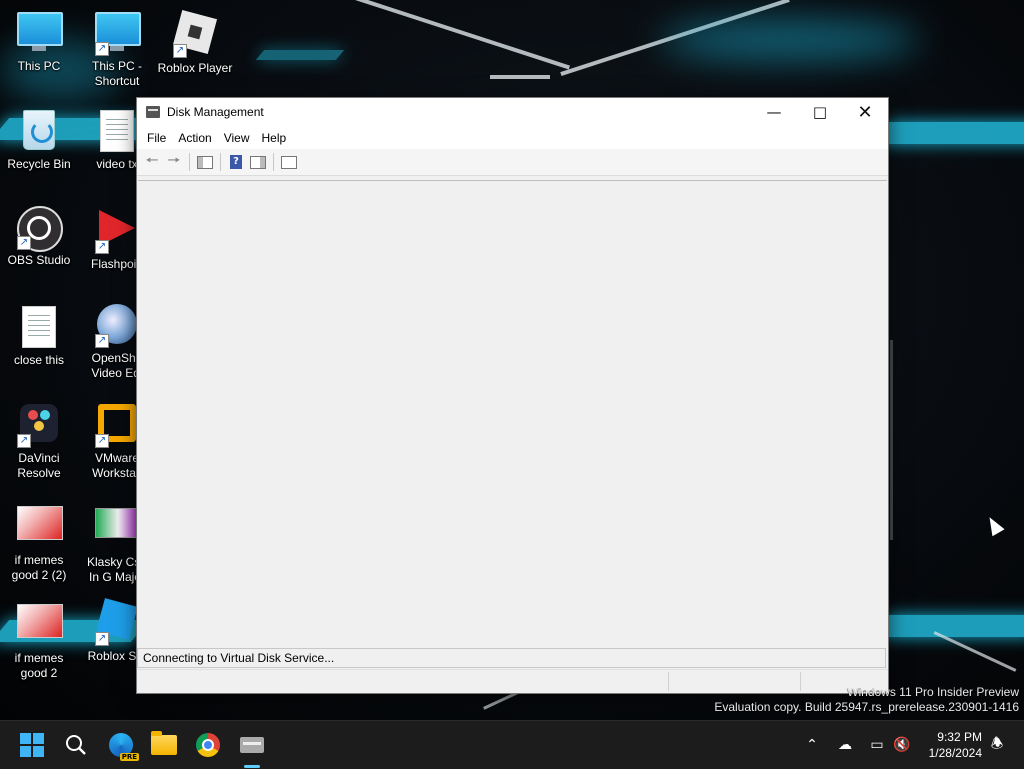 The width and height of the screenshot is (1024, 769). Describe the element at coordinates (117, 622) in the screenshot. I see `roblox-studio-icon: ↗` at that location.